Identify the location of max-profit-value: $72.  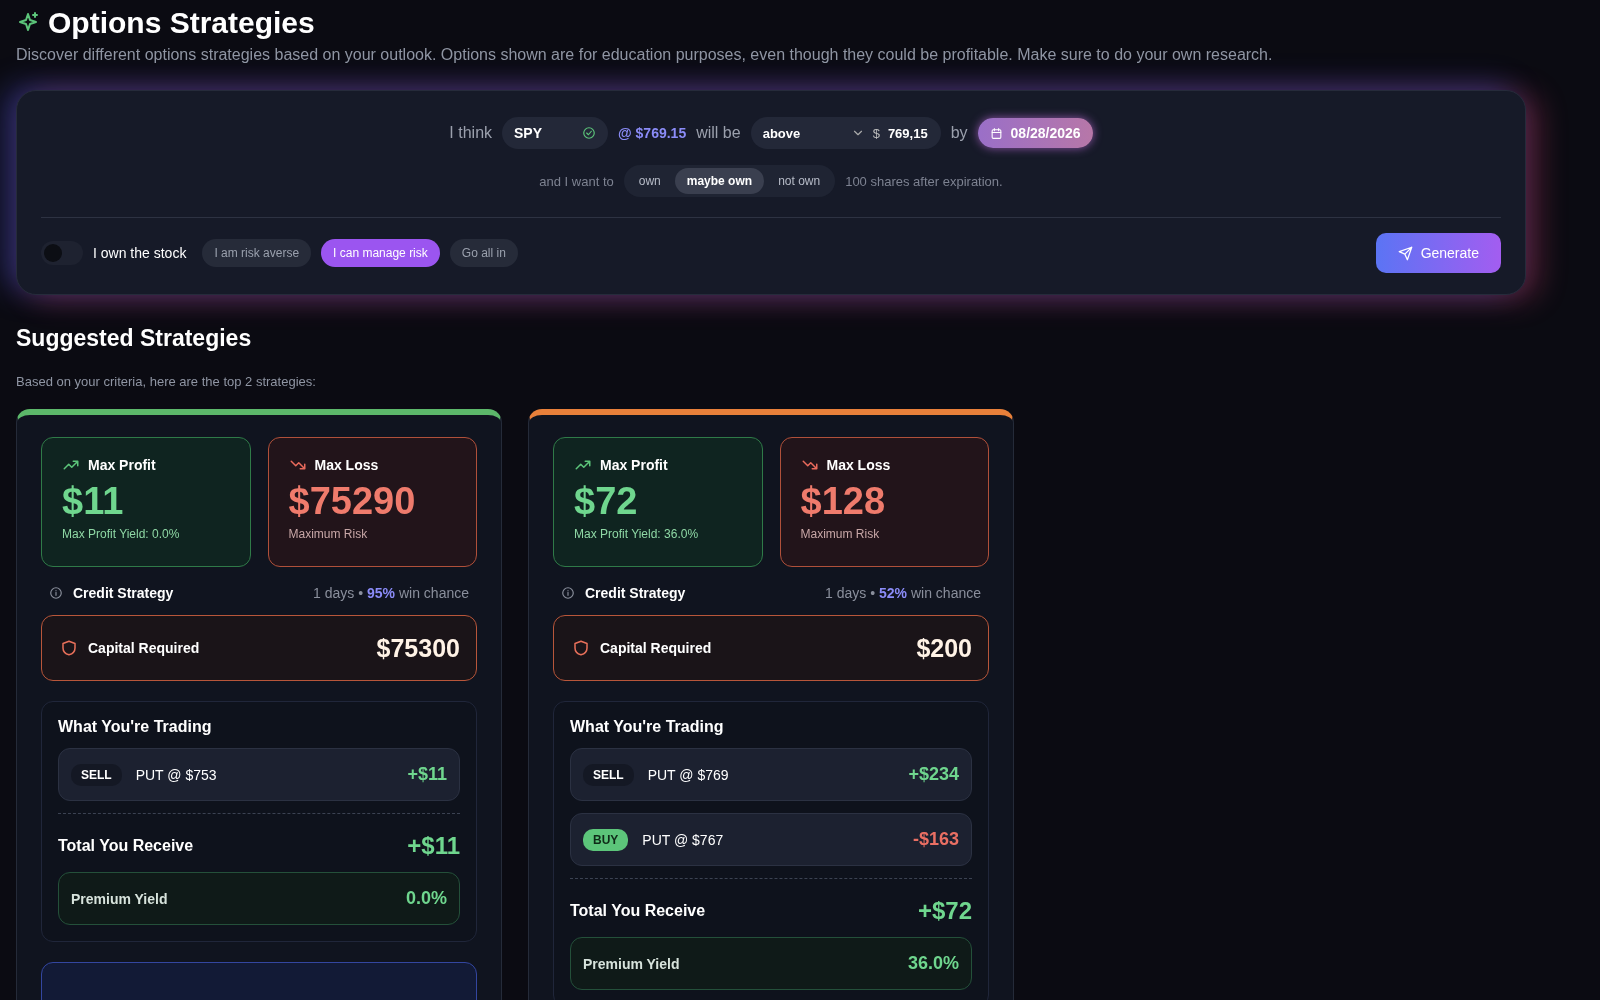
(606, 501).